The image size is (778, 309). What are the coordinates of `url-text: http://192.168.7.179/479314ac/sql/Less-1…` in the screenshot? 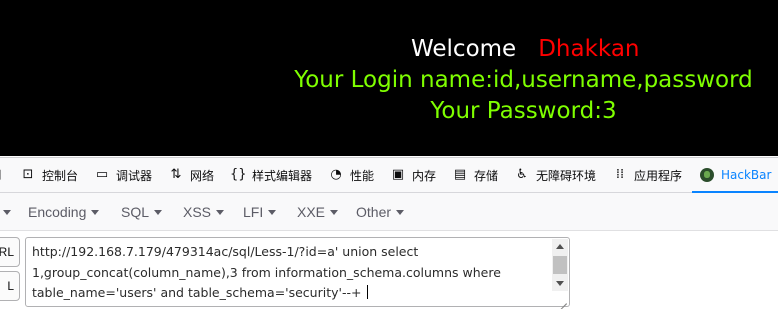 It's located at (292, 273).